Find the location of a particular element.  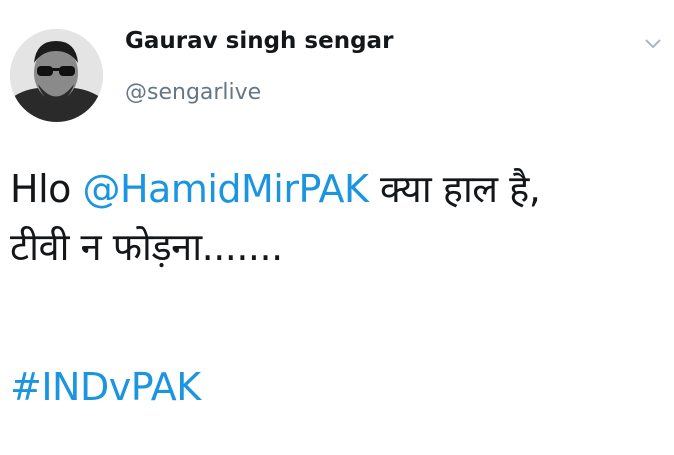

tweet-text-prefix: Hlo is located at coordinates (46, 189).